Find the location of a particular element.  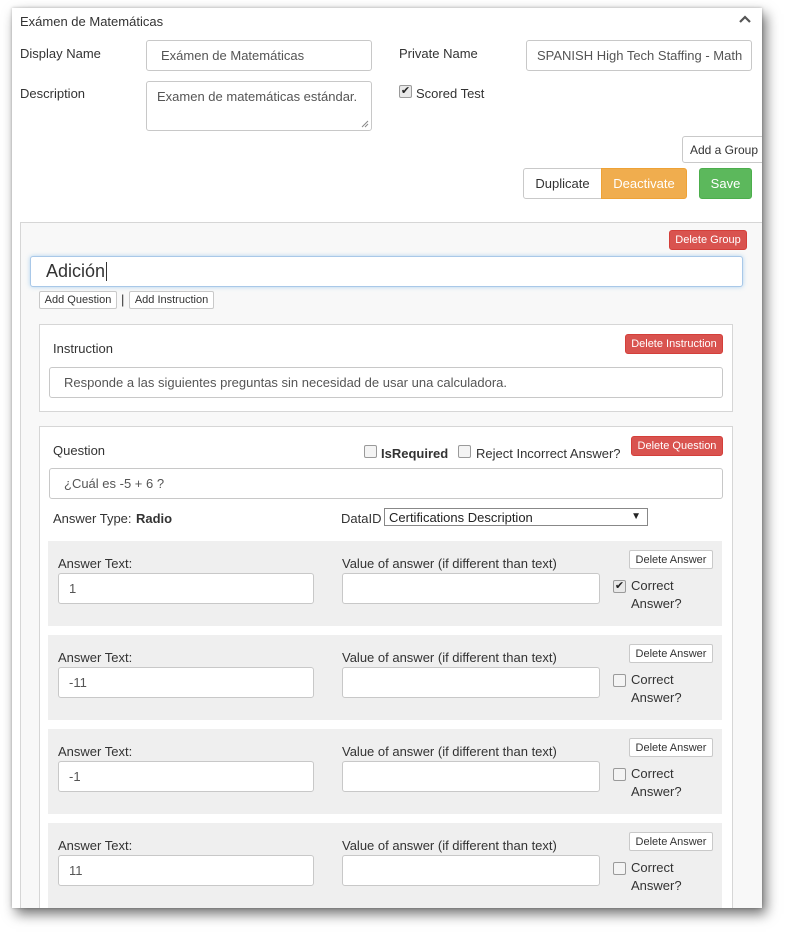

reject-incorrect-label: Reject Incorrect Answer? is located at coordinates (548, 453).